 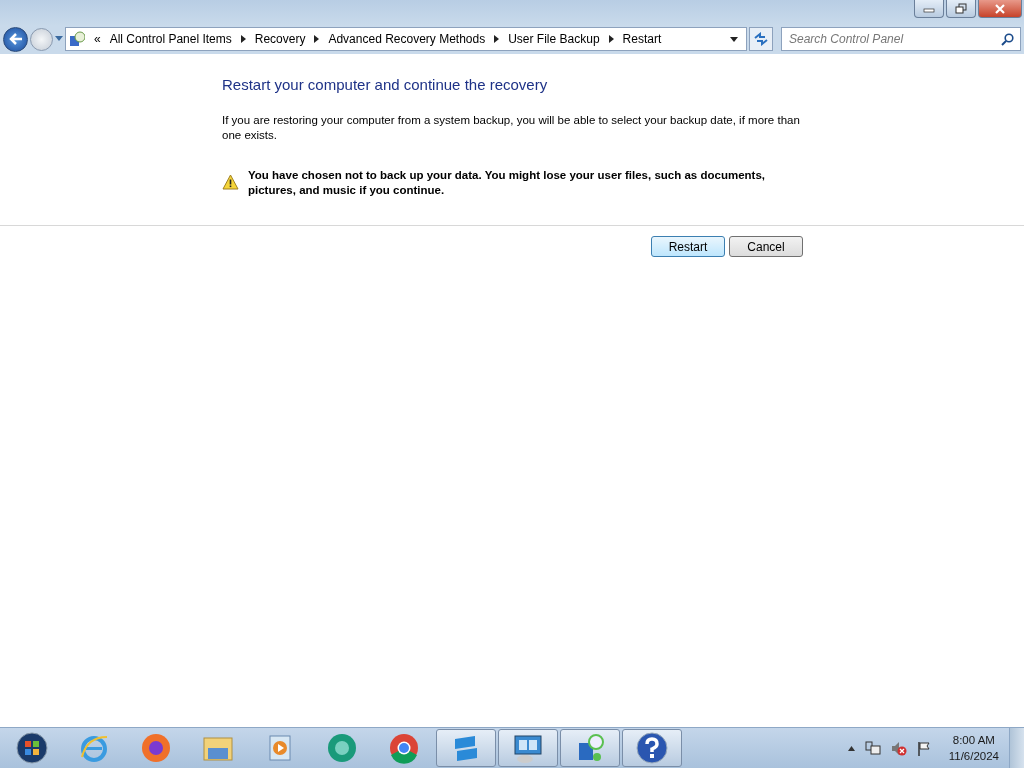 What do you see at coordinates (554, 39) in the screenshot?
I see `breadcrumb: User File Backup` at bounding box center [554, 39].